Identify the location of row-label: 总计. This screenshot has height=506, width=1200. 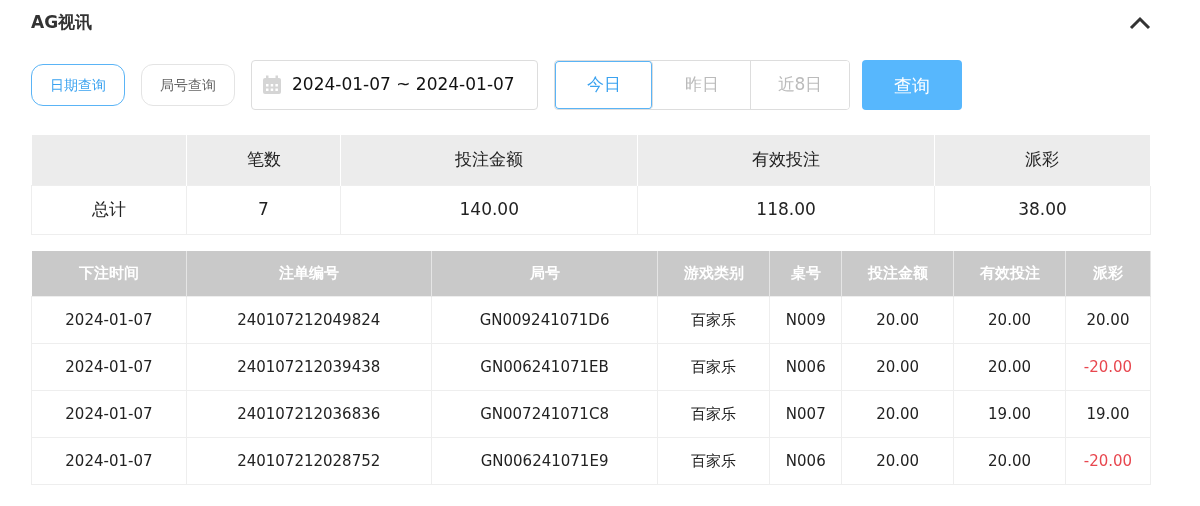
(109, 209).